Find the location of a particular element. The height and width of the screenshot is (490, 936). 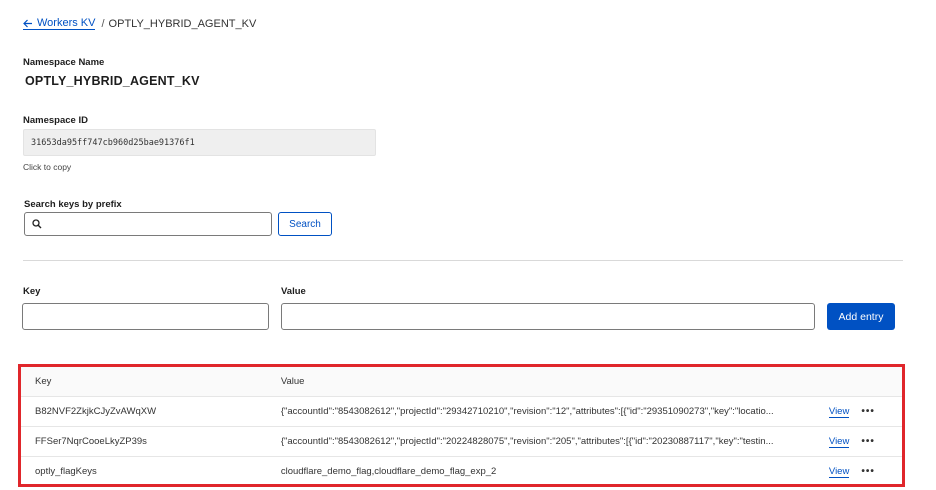

search-button: Search is located at coordinates (305, 224).